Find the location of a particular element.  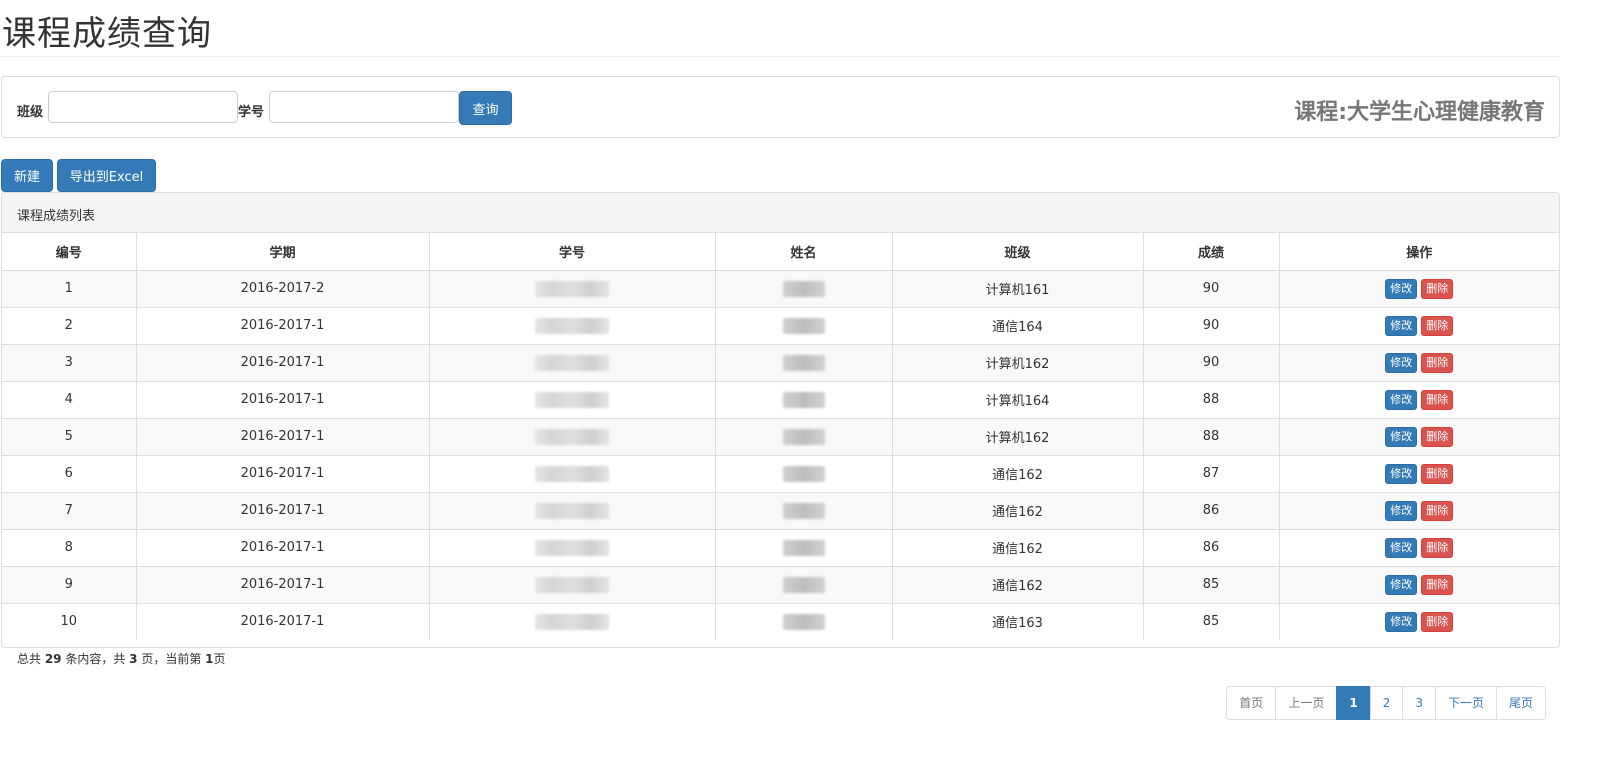

pagination: 首页 上一页 1 2 3 下一页 尾页 is located at coordinates (1386, 703).